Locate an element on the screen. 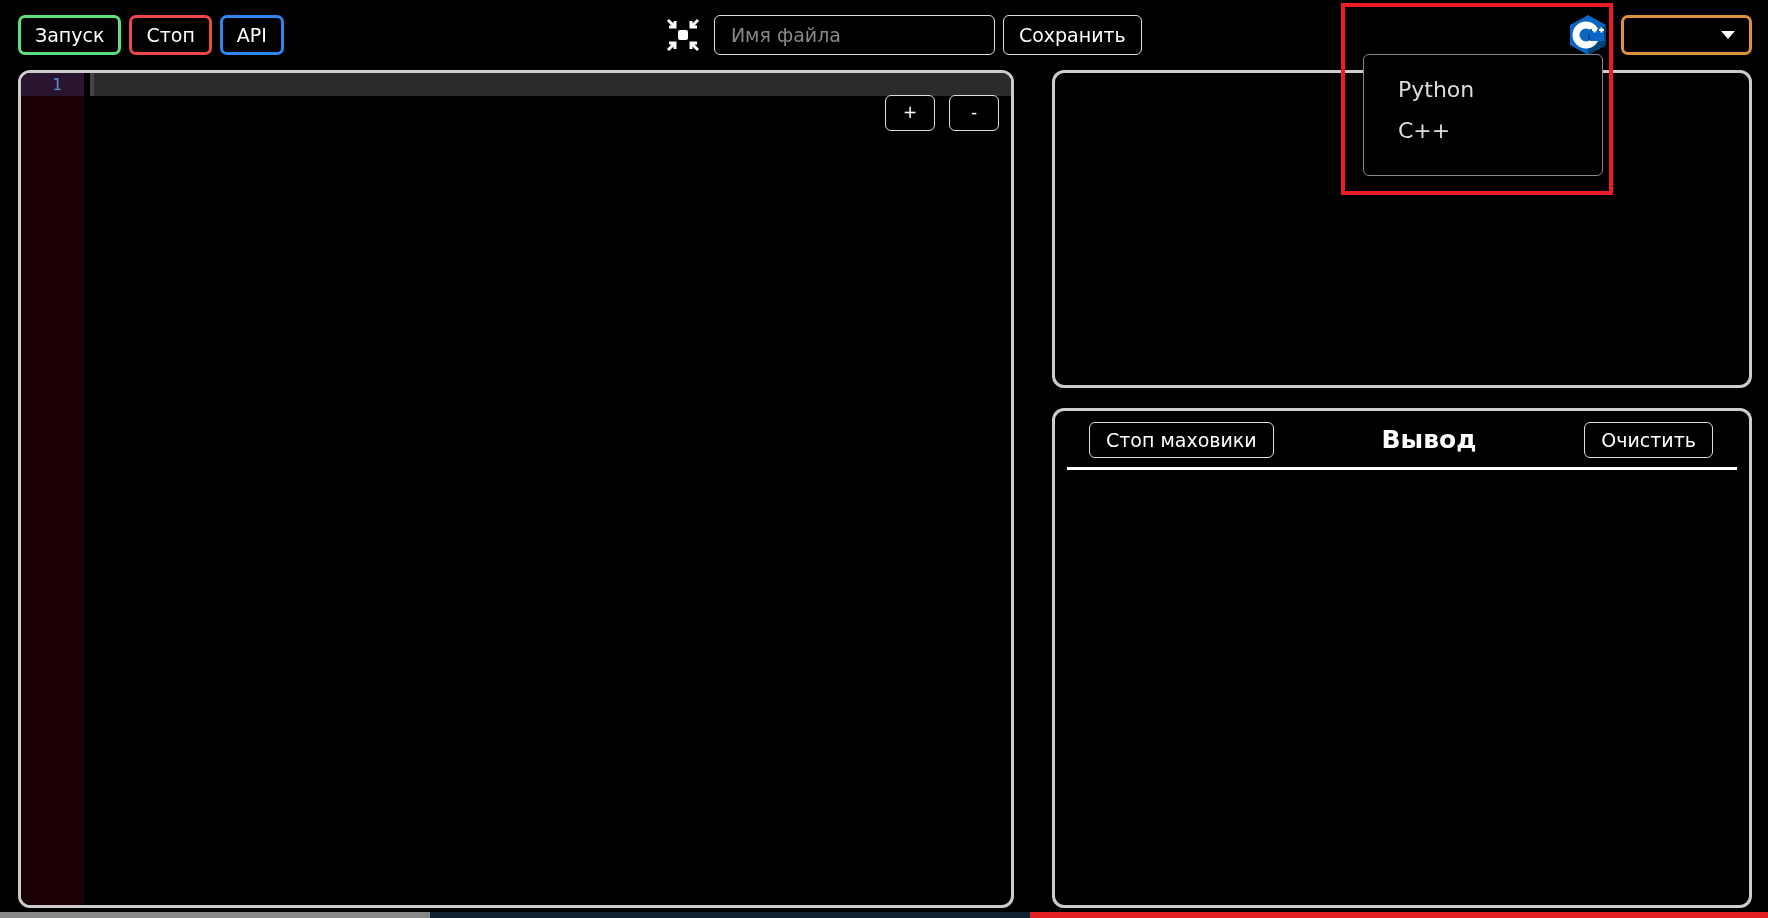 The image size is (1768, 918). zoom-out-button: - is located at coordinates (974, 113).